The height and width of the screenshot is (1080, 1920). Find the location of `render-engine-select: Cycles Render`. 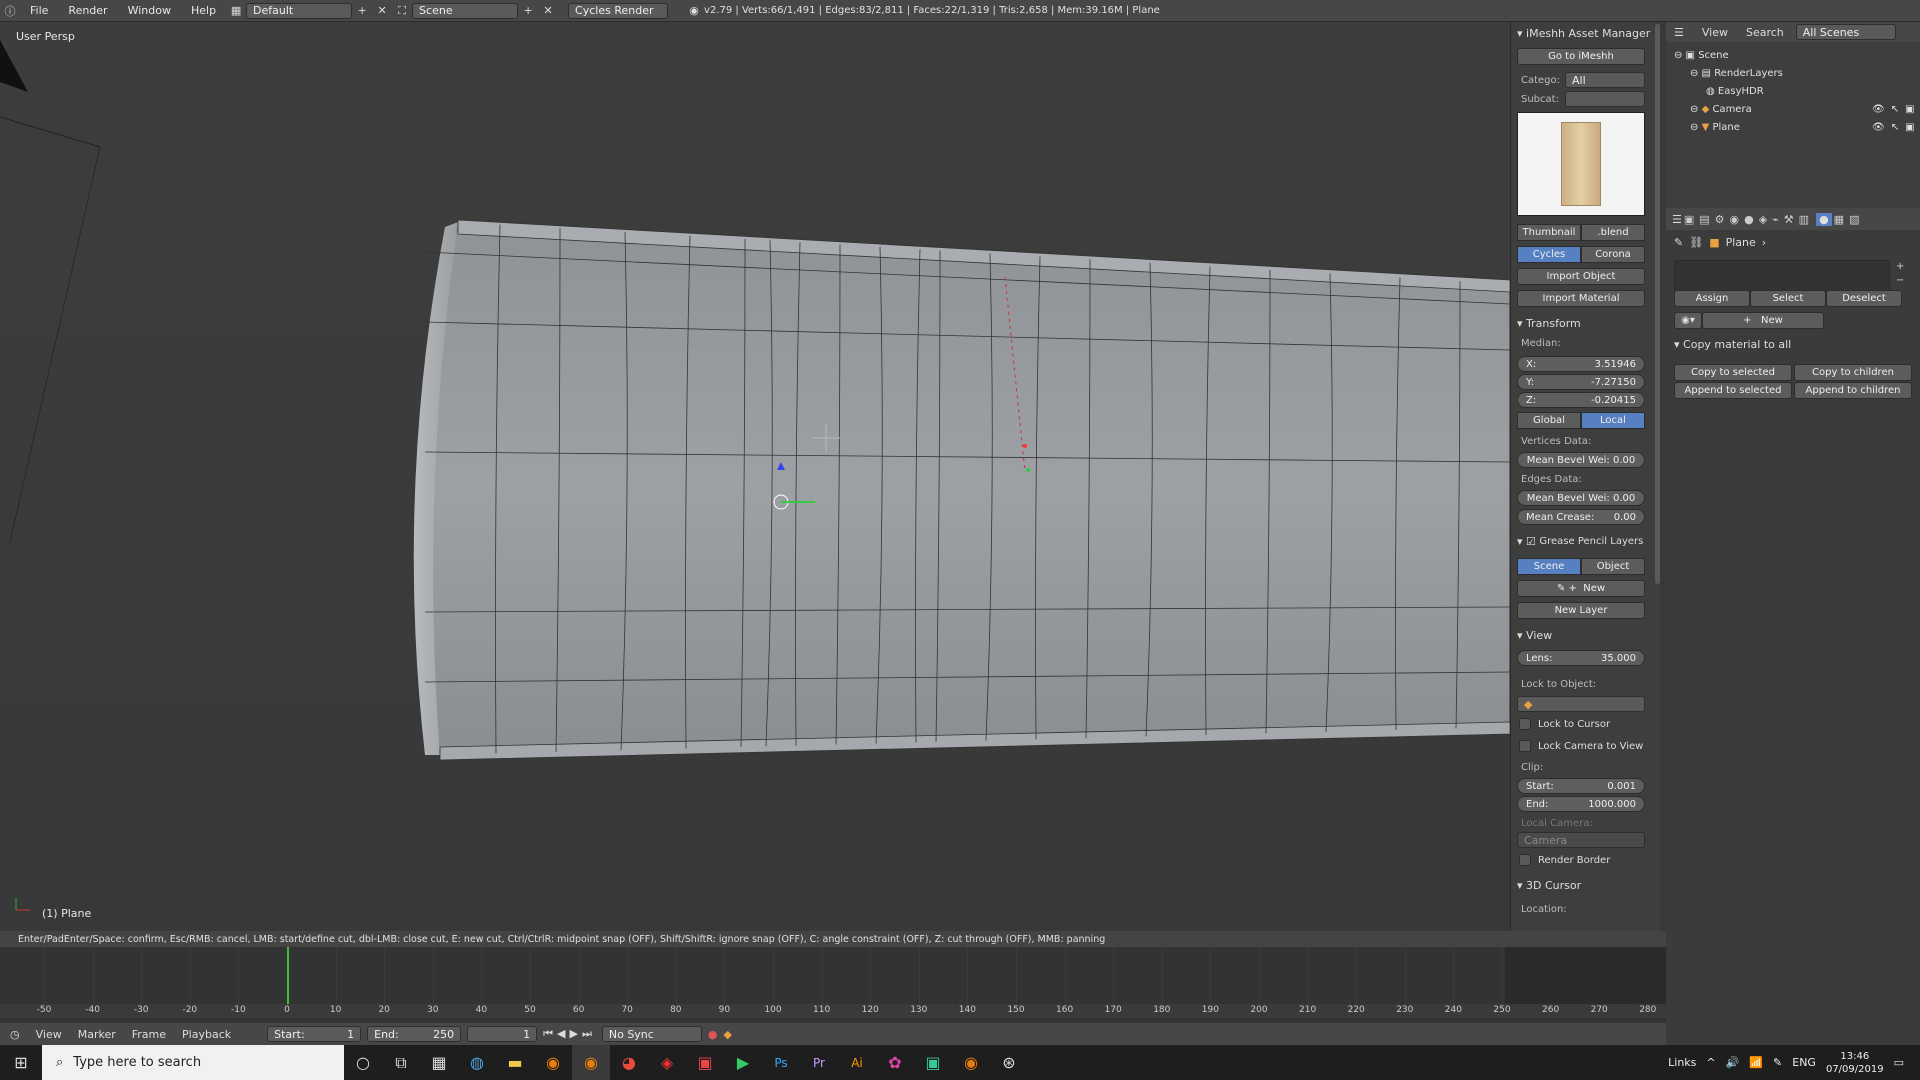

render-engine-select: Cycles Render is located at coordinates (618, 10).